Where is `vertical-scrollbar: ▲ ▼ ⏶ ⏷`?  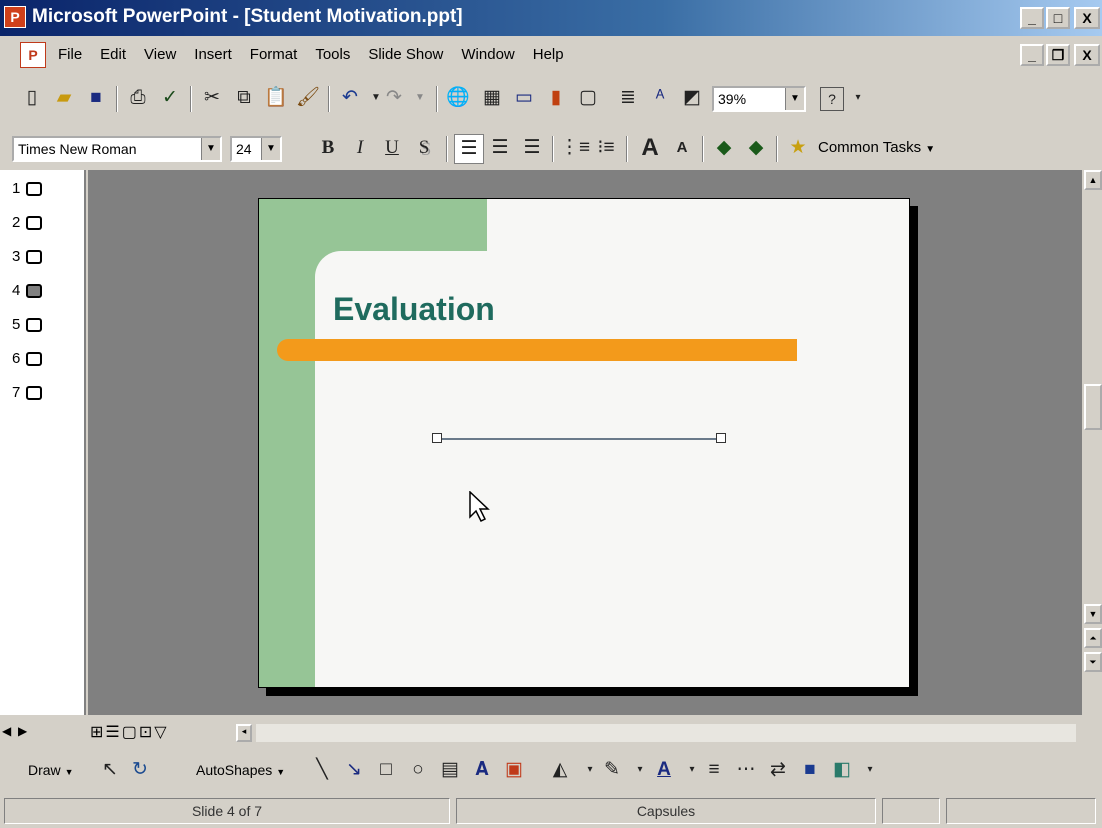
vertical-scrollbar: ▲ ▼ ⏶ ⏷ is located at coordinates (1093, 442).